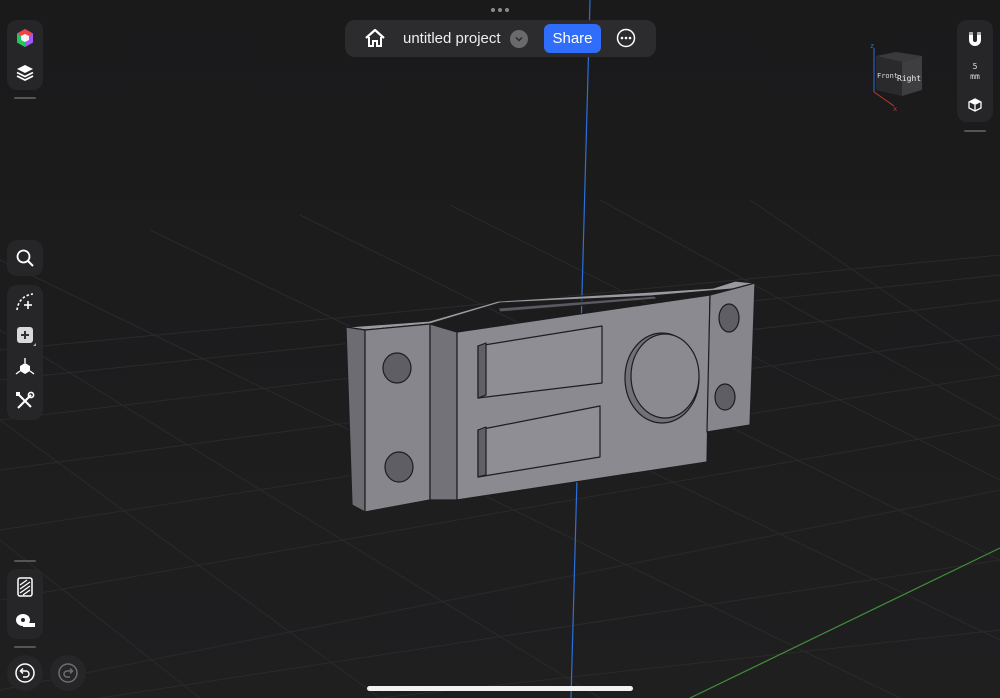  I want to click on view-mode-button, so click(975, 105).